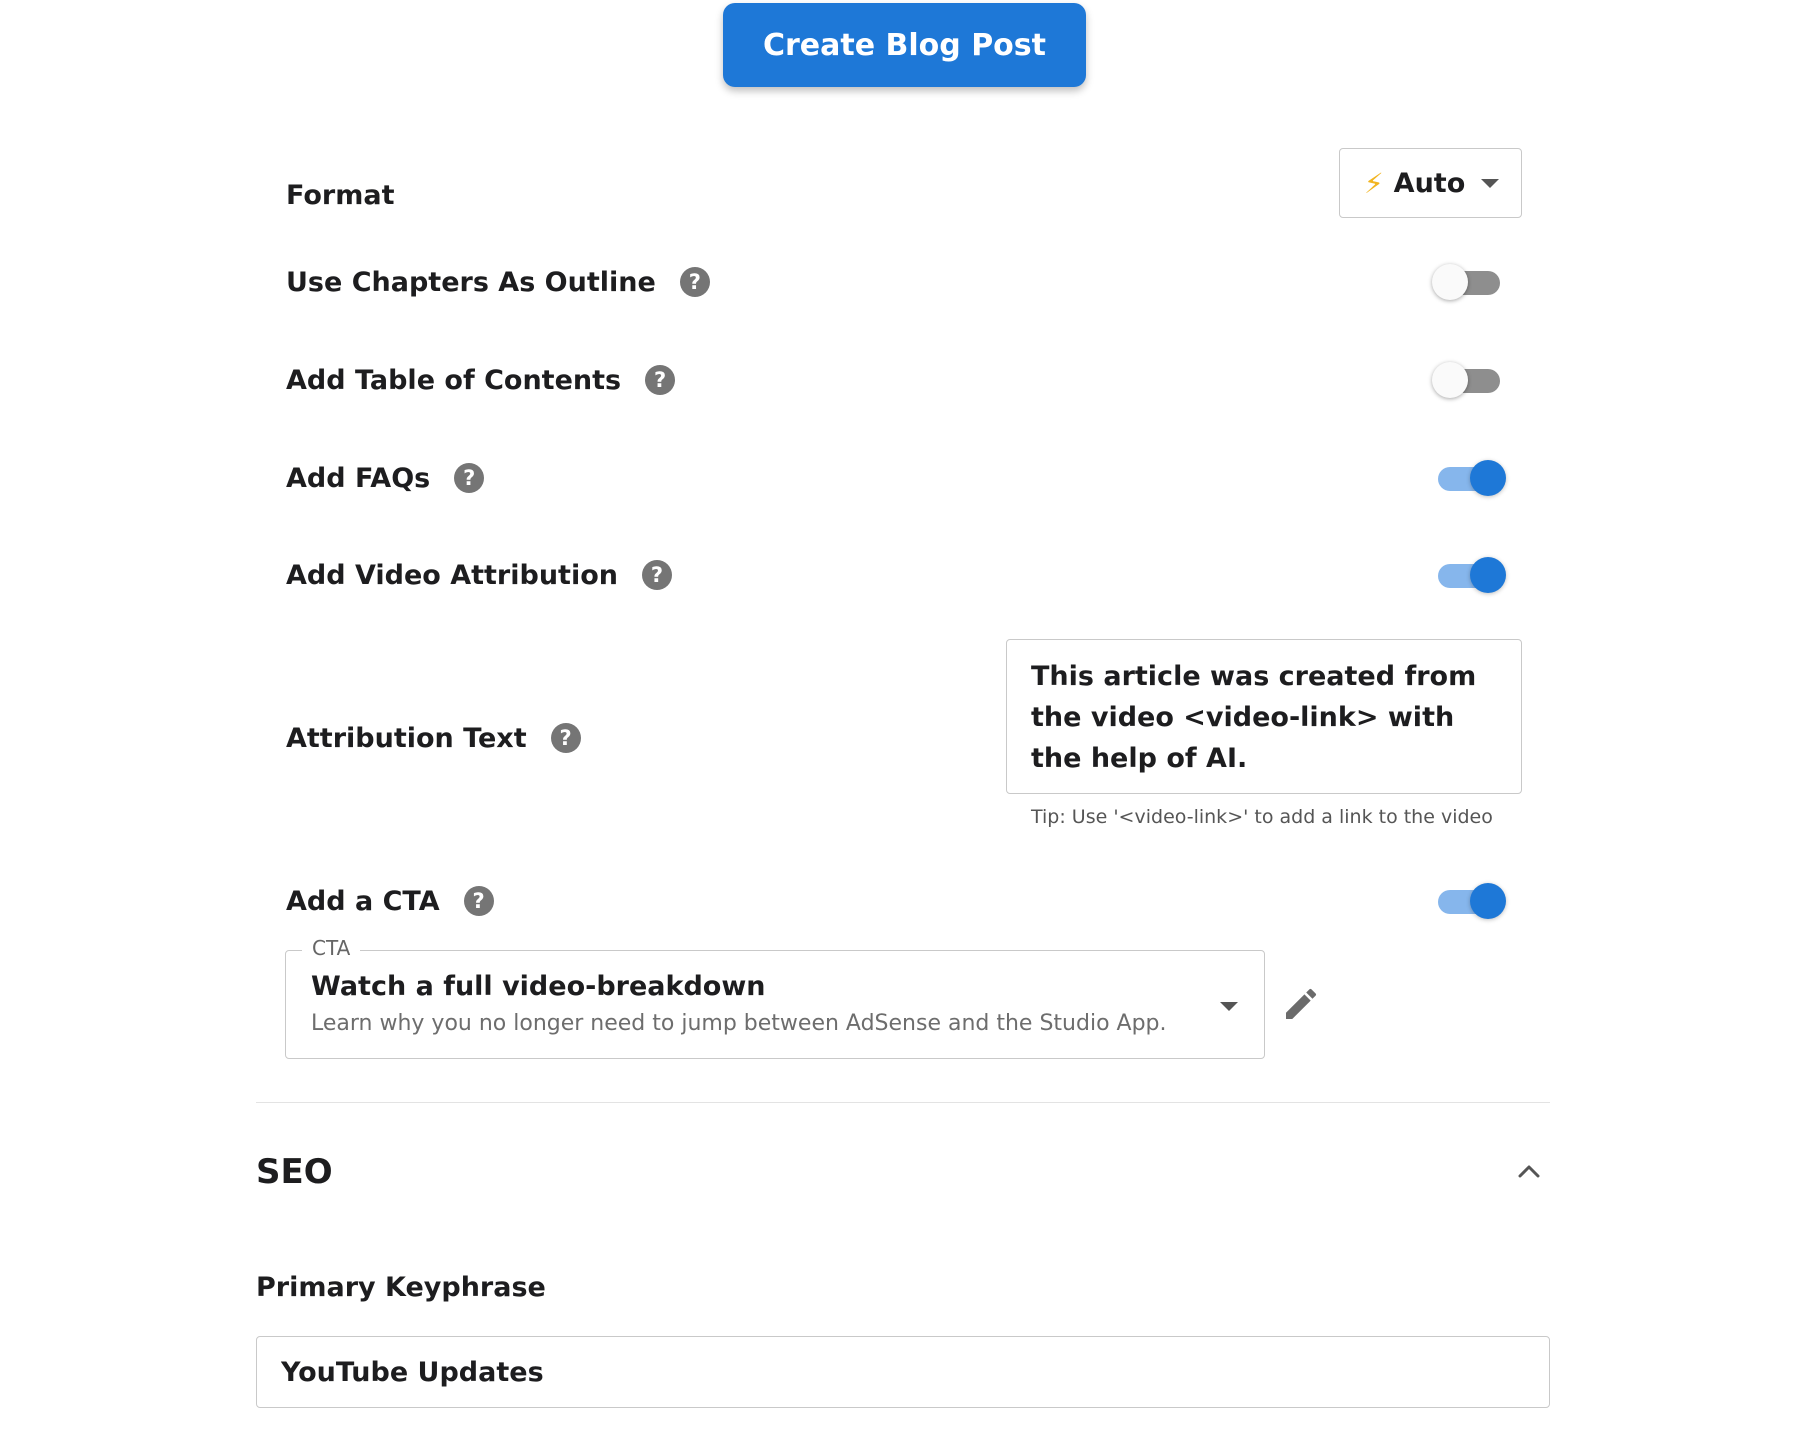  Describe the element at coordinates (1469, 575) in the screenshot. I see `video-attribution-toggle` at that location.